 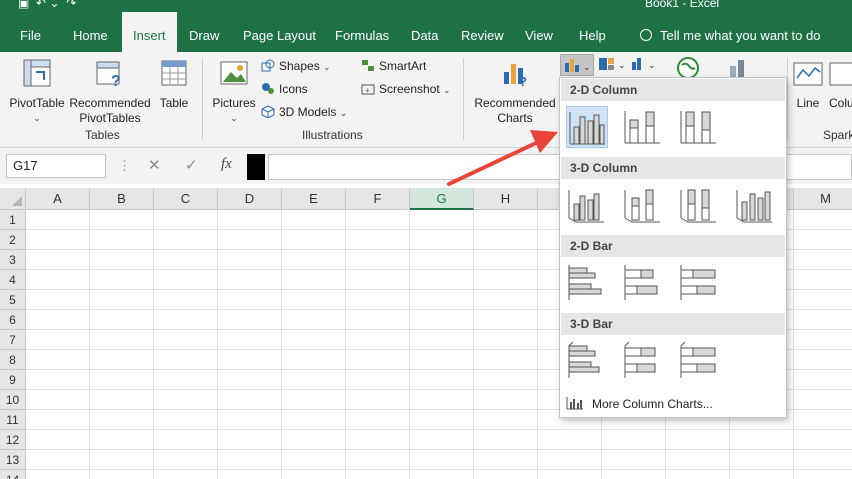 I want to click on line-sparkline-button: Line, so click(x=808, y=84).